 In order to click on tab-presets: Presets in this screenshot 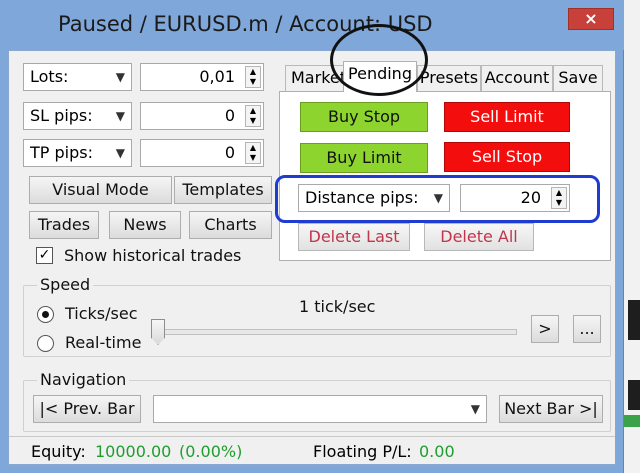, I will do `click(449, 78)`.